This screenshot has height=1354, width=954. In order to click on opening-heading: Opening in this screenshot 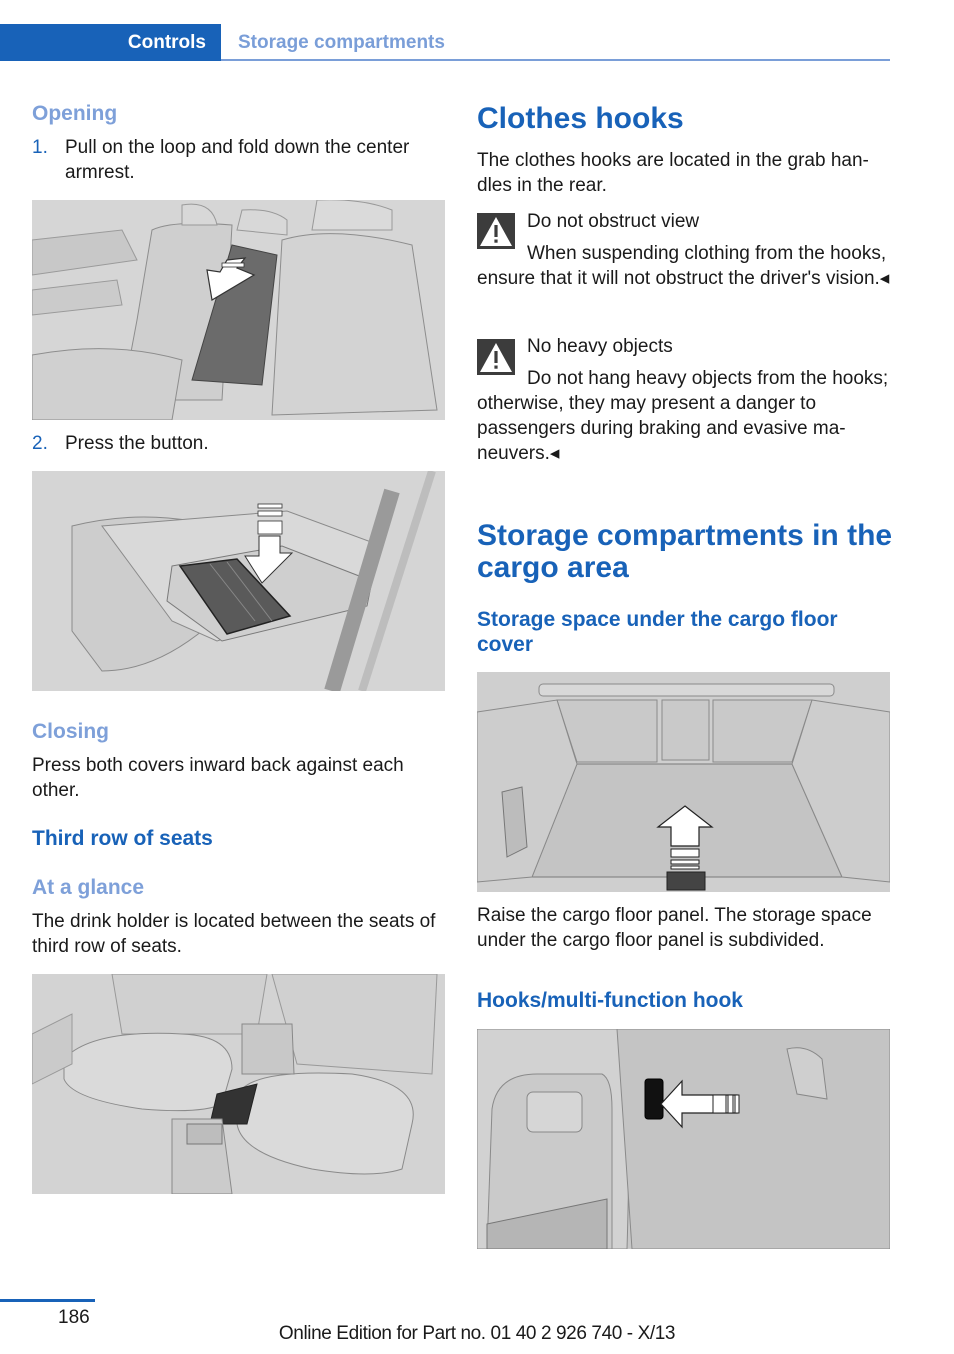, I will do `click(75, 113)`.